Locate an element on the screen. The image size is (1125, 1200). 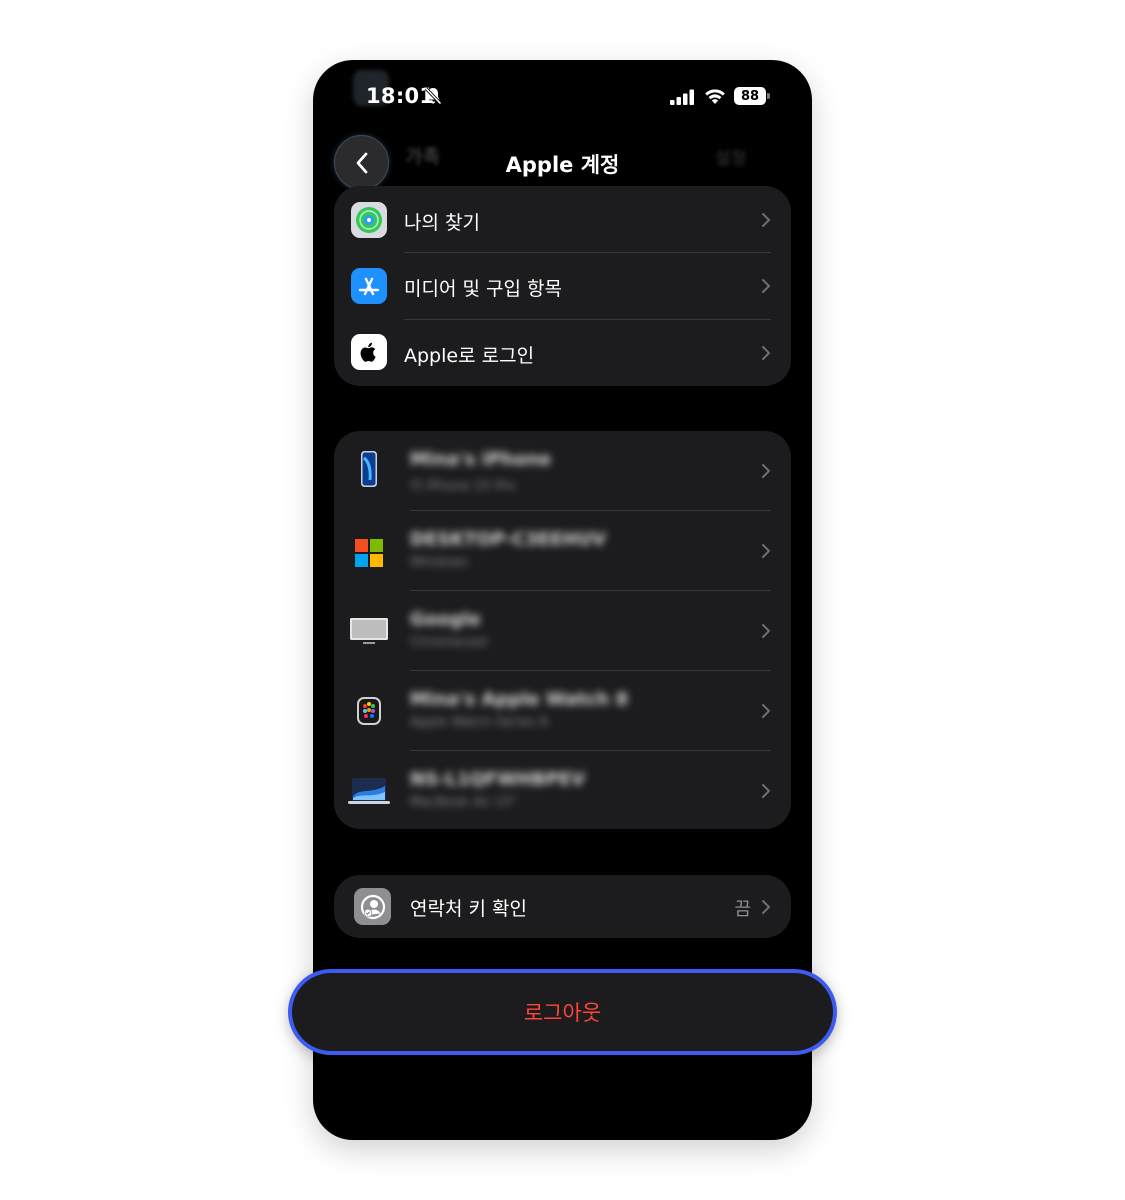
find-my-icon is located at coordinates (369, 220).